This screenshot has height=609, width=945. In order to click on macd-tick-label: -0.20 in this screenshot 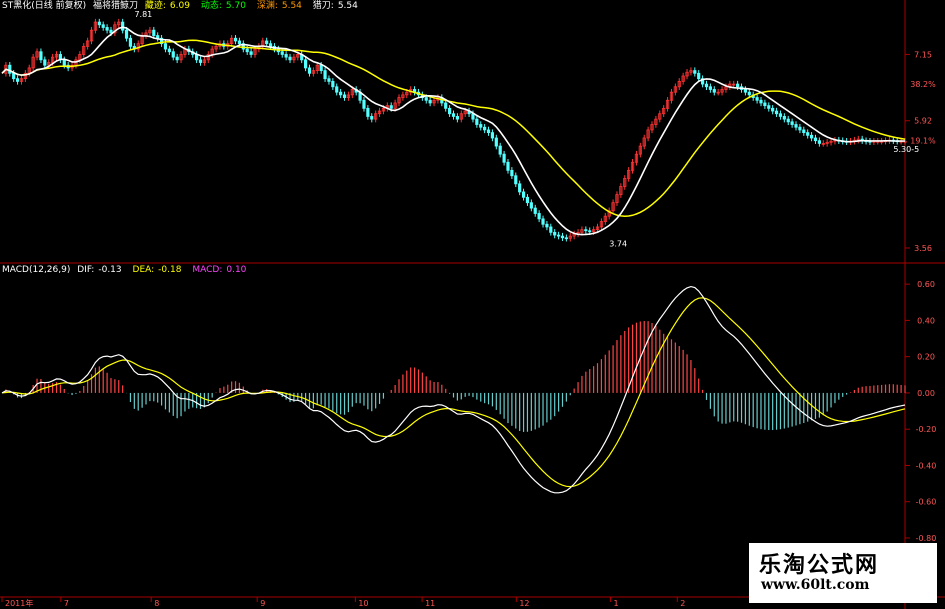, I will do `click(926, 429)`.